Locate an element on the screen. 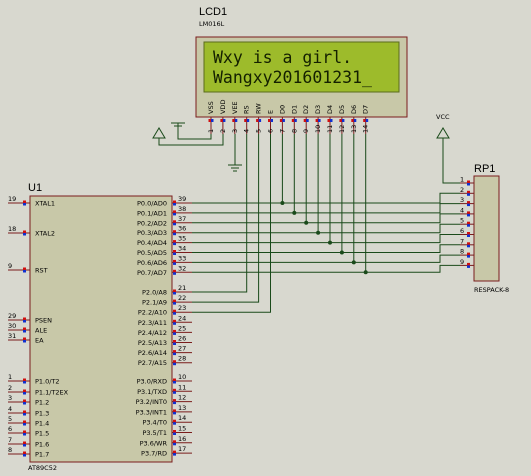  lcd-pin-14-marker-blue is located at coordinates (367, 120).